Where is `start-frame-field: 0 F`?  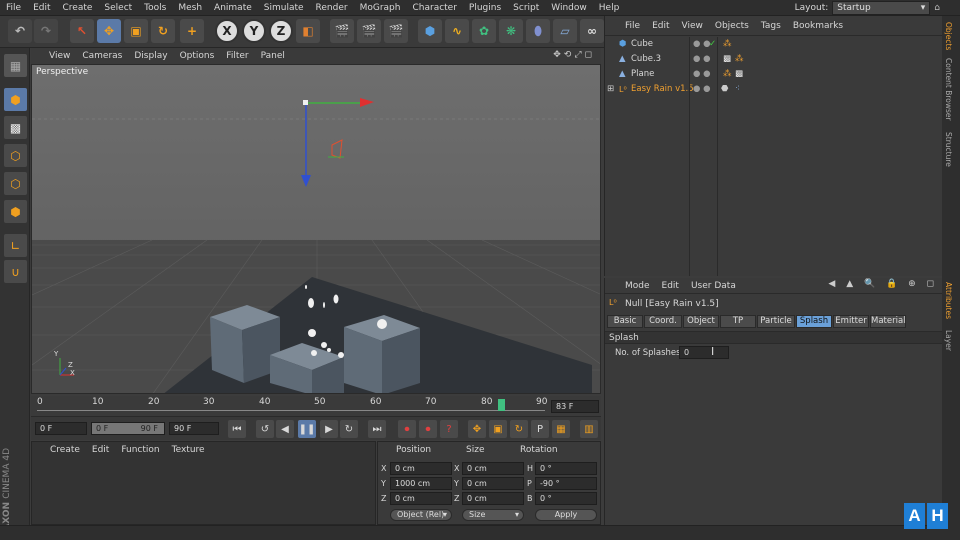
start-frame-field: 0 F is located at coordinates (61, 428).